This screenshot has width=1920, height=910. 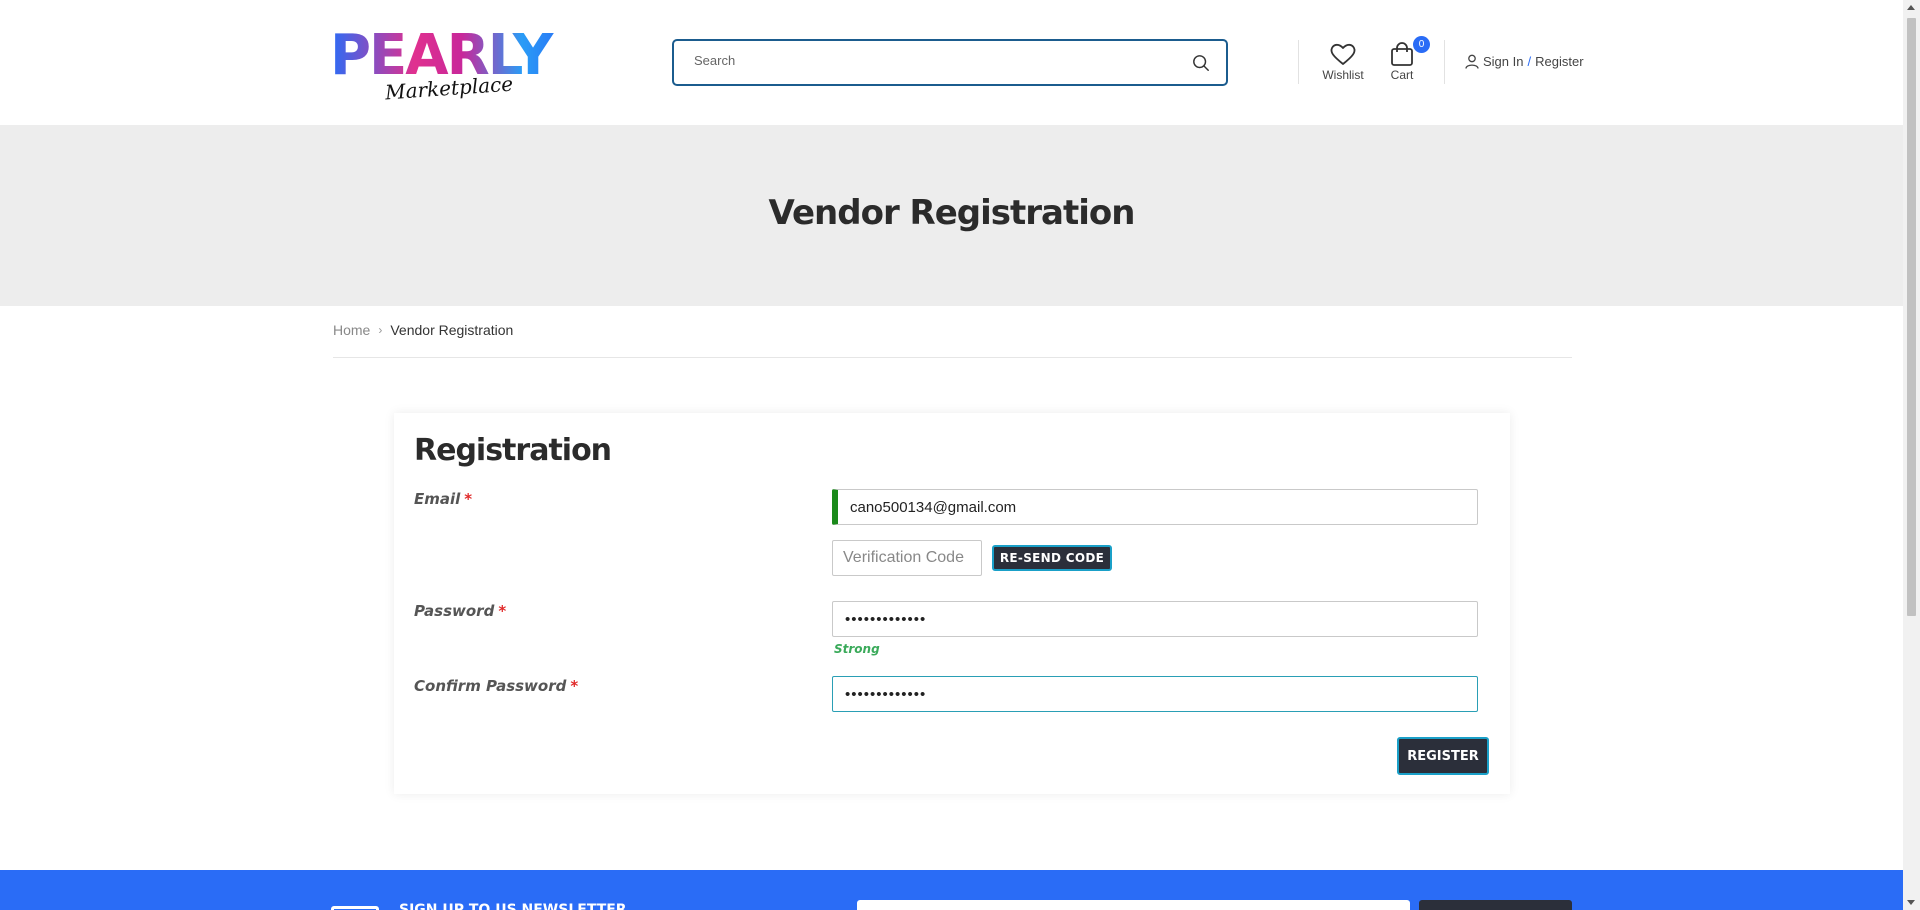 I want to click on wishlist-label: Wishlist, so click(x=1343, y=75).